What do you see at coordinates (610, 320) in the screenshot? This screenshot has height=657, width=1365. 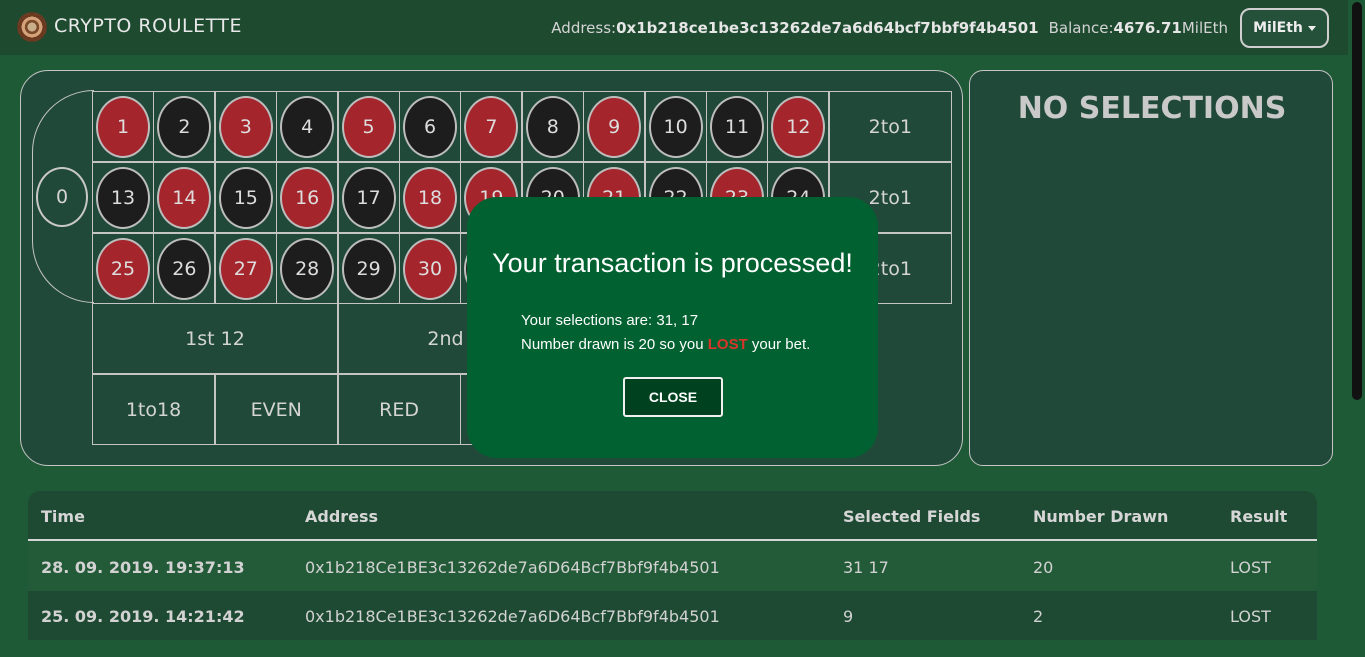 I see `modal-selections-text: Your selections are: 31, 17` at bounding box center [610, 320].